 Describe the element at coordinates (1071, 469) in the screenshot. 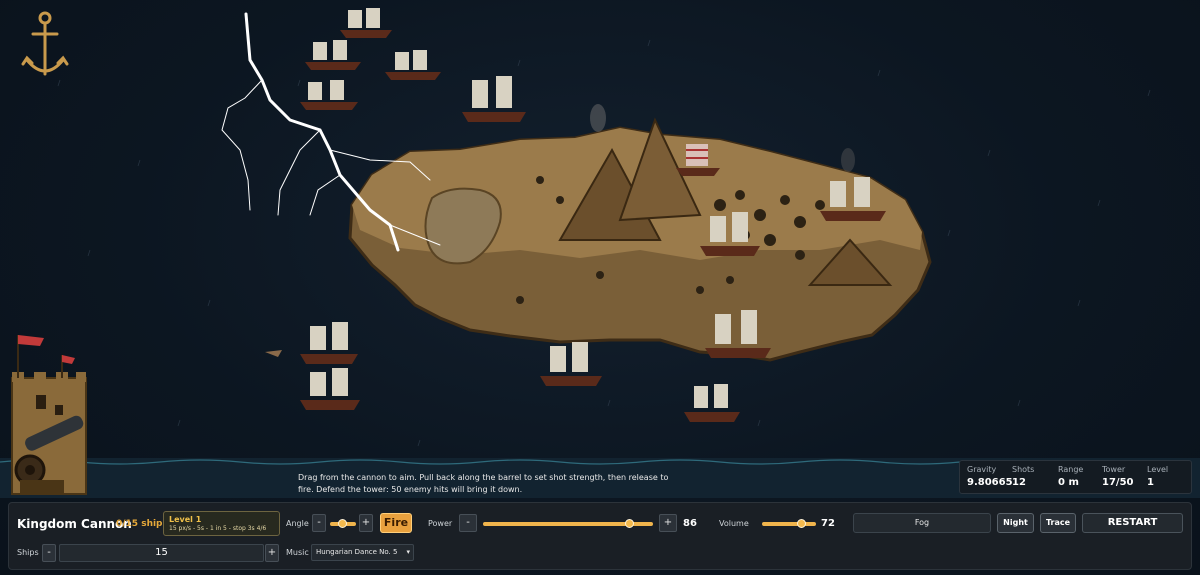

I see `stat-range-label: Range` at that location.